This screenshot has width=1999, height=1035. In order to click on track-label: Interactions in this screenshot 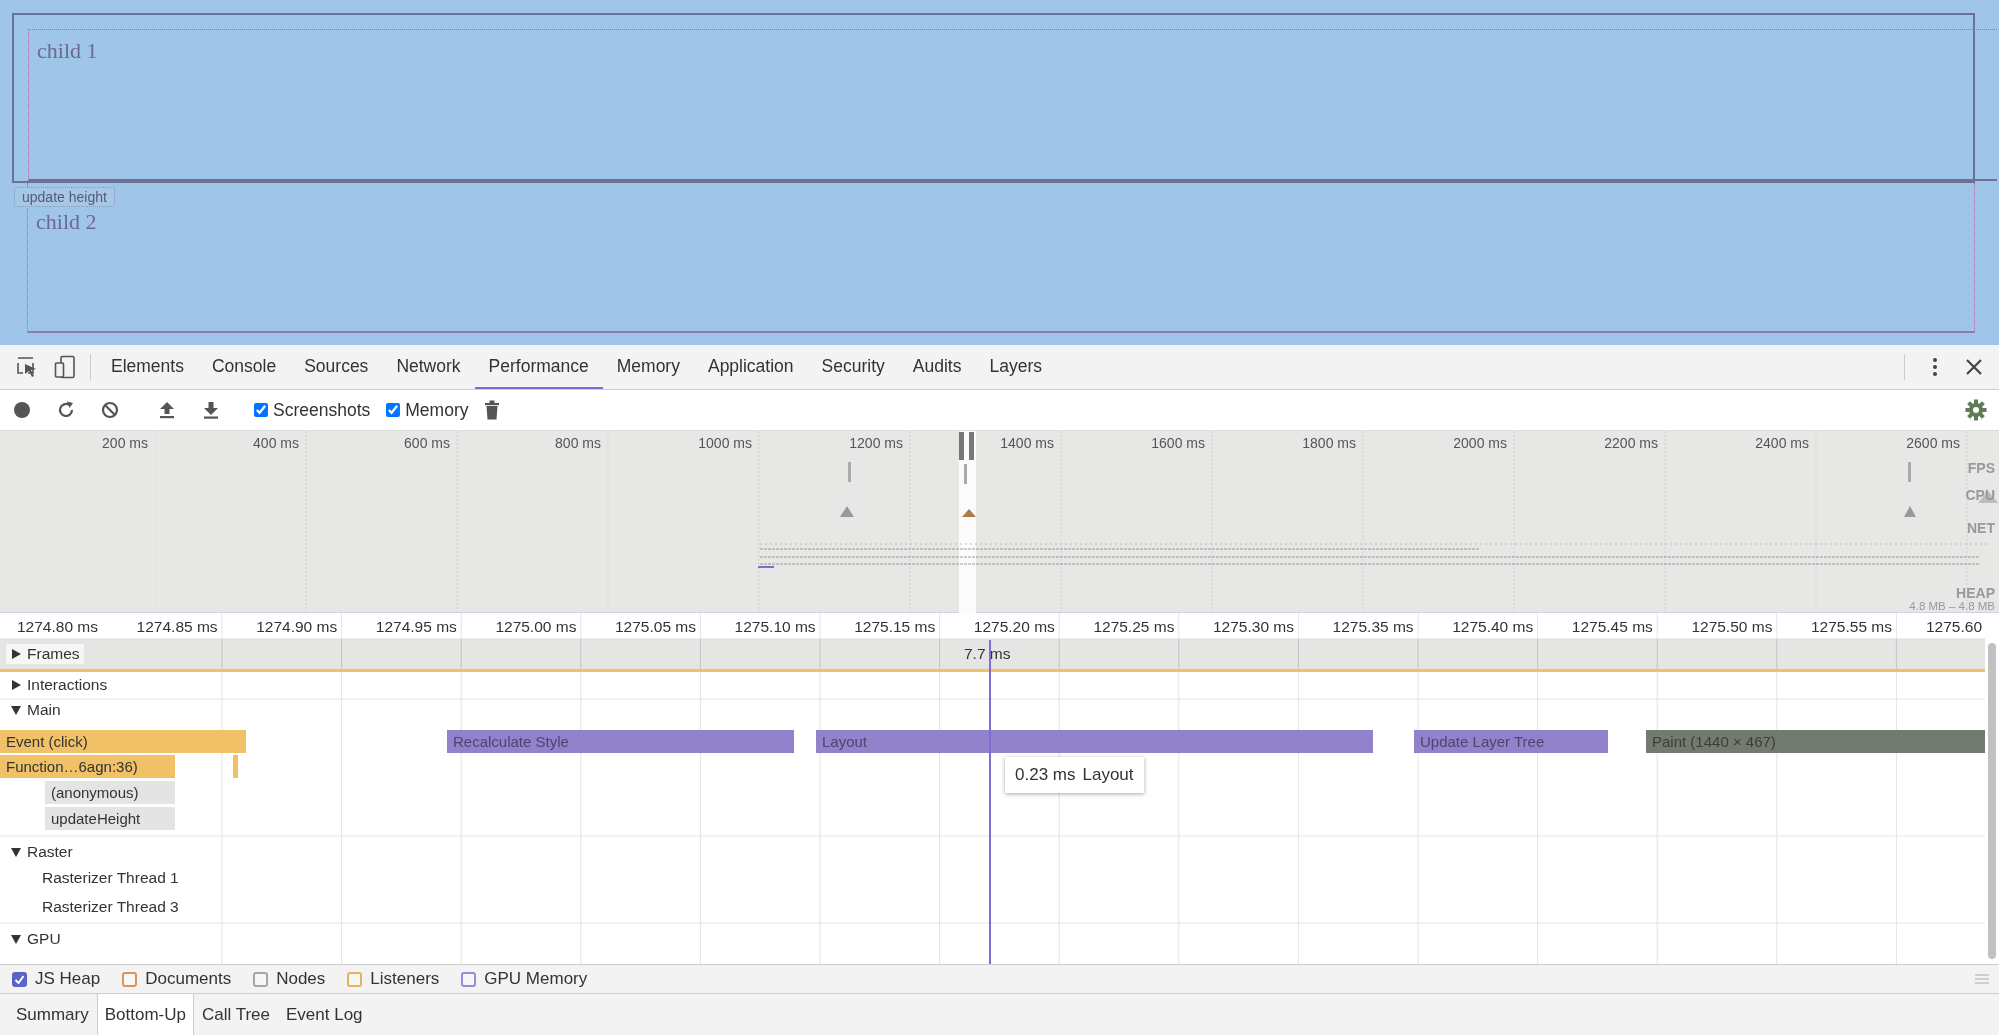, I will do `click(67, 685)`.